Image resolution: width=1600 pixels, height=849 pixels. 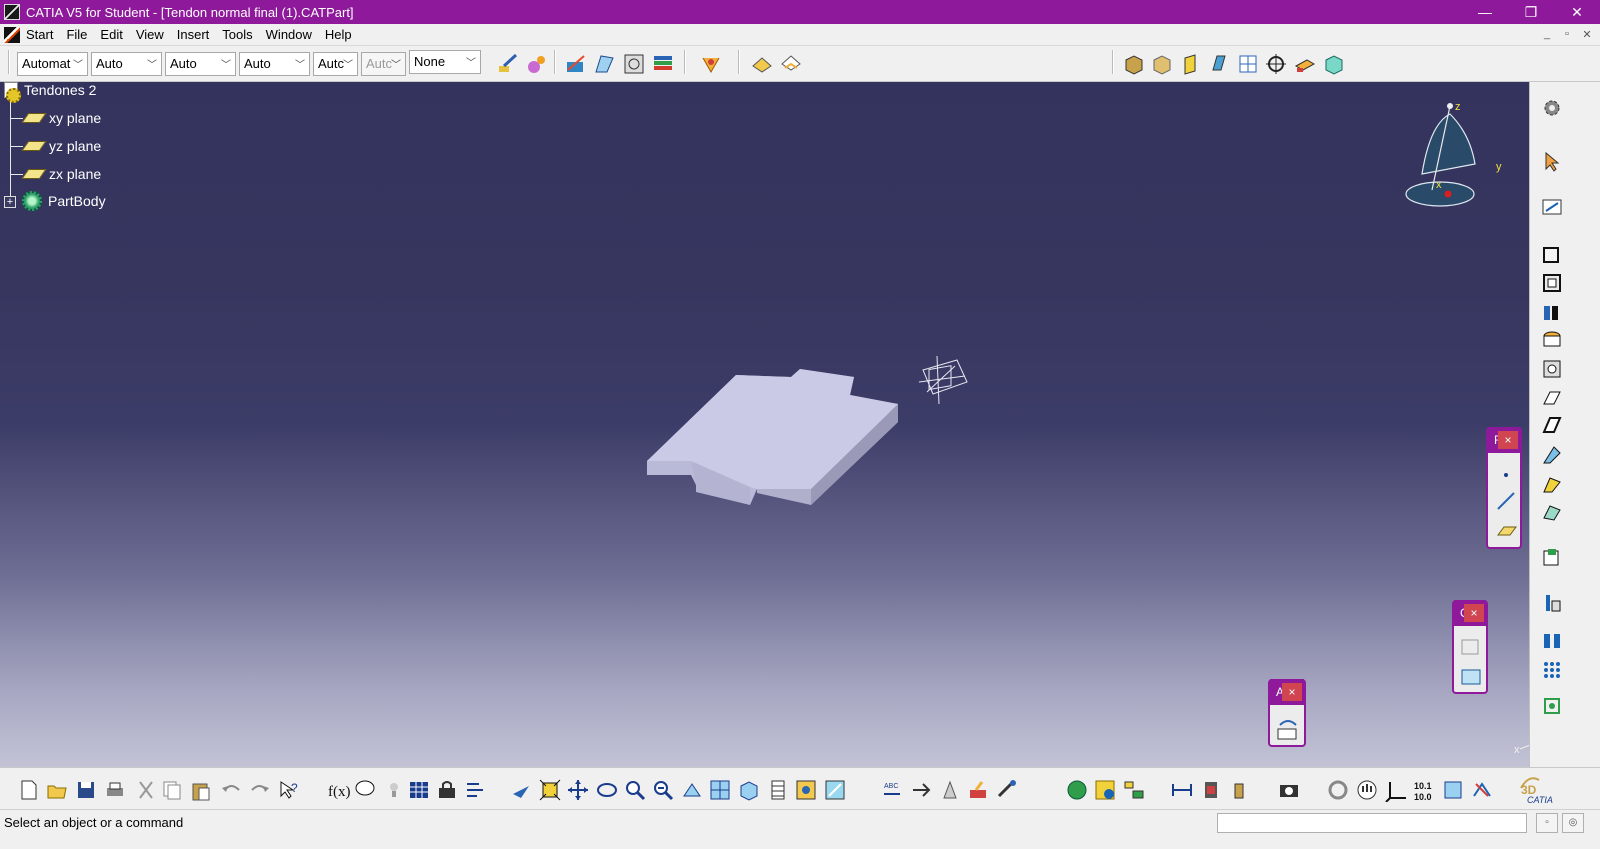 What do you see at coordinates (57, 790) in the screenshot?
I see `open-folder-icon` at bounding box center [57, 790].